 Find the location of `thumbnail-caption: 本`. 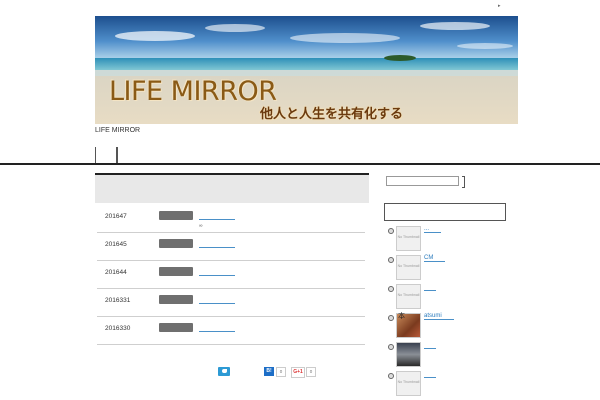

thumbnail-caption: 本 is located at coordinates (401, 316).